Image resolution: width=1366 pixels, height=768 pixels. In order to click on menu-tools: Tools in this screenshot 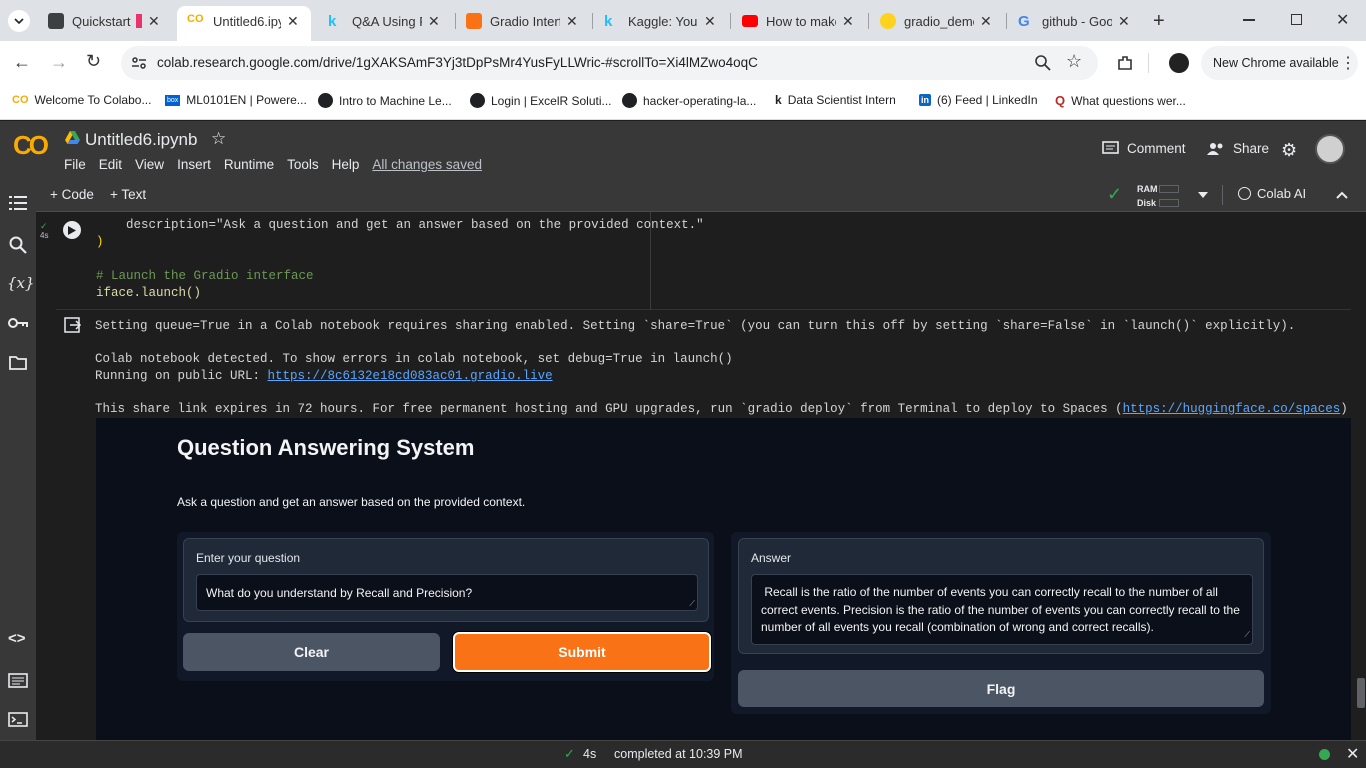, I will do `click(303, 164)`.